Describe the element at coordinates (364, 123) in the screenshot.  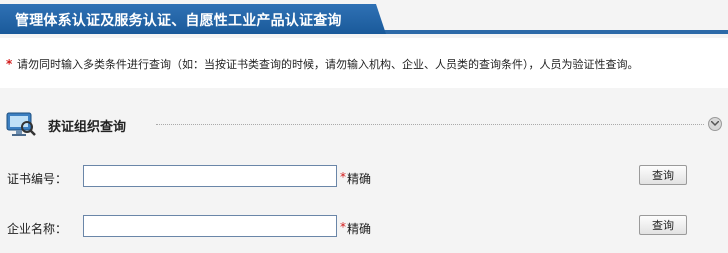
I see `section-header: 获证组织查询` at that location.